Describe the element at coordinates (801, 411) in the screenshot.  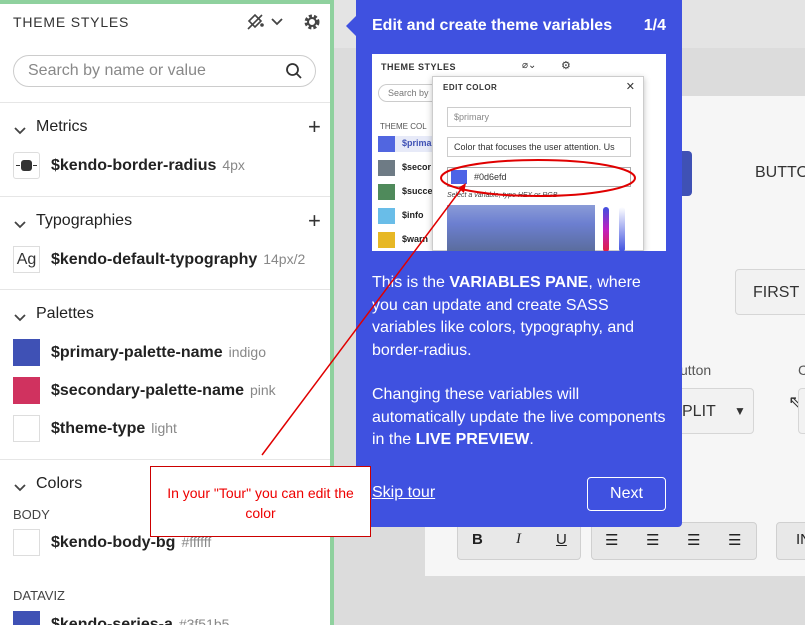
I see `preview-side-box` at that location.